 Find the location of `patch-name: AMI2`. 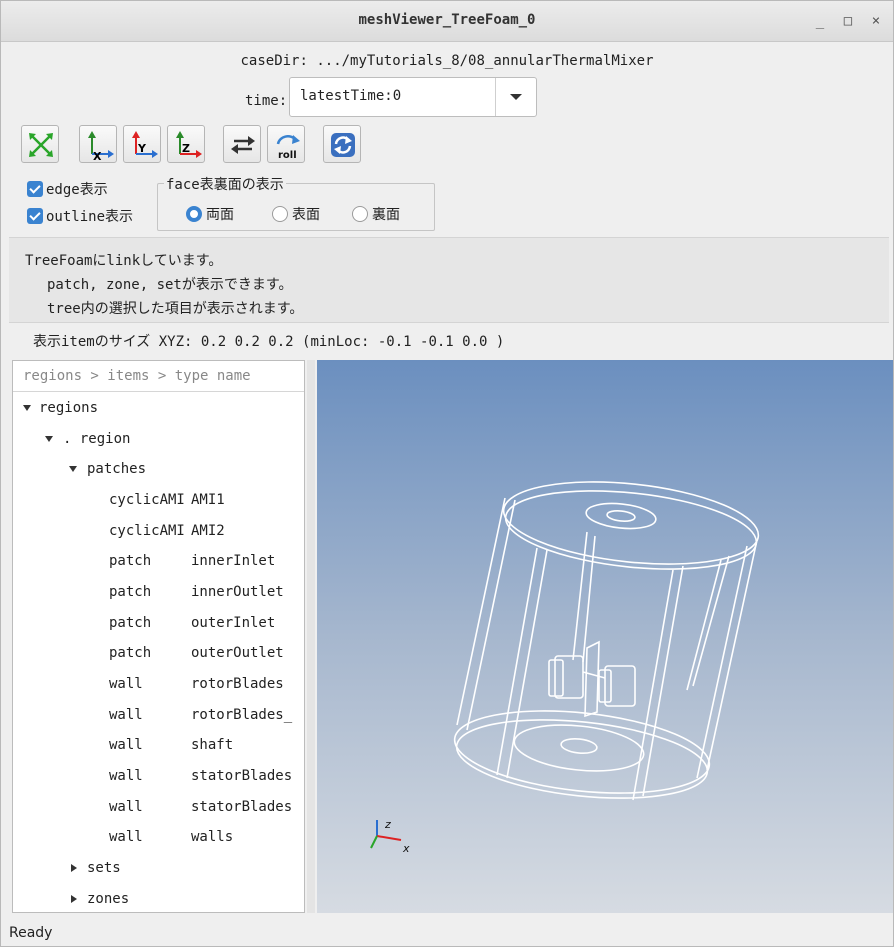

patch-name: AMI2 is located at coordinates (208, 531).